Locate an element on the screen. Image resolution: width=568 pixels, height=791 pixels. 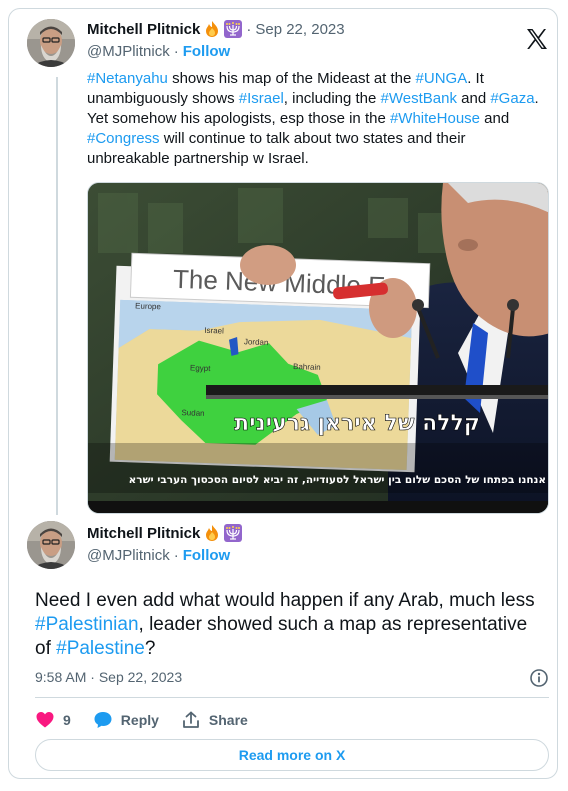
map-label-europe: Europe is located at coordinates (148, 306).